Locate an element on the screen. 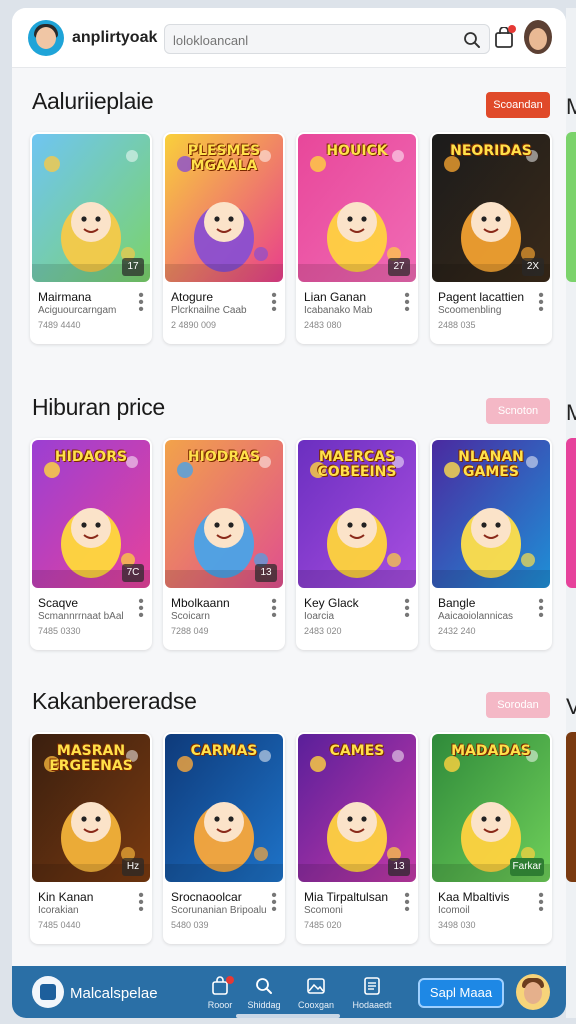  app-logo is located at coordinates (46, 38).